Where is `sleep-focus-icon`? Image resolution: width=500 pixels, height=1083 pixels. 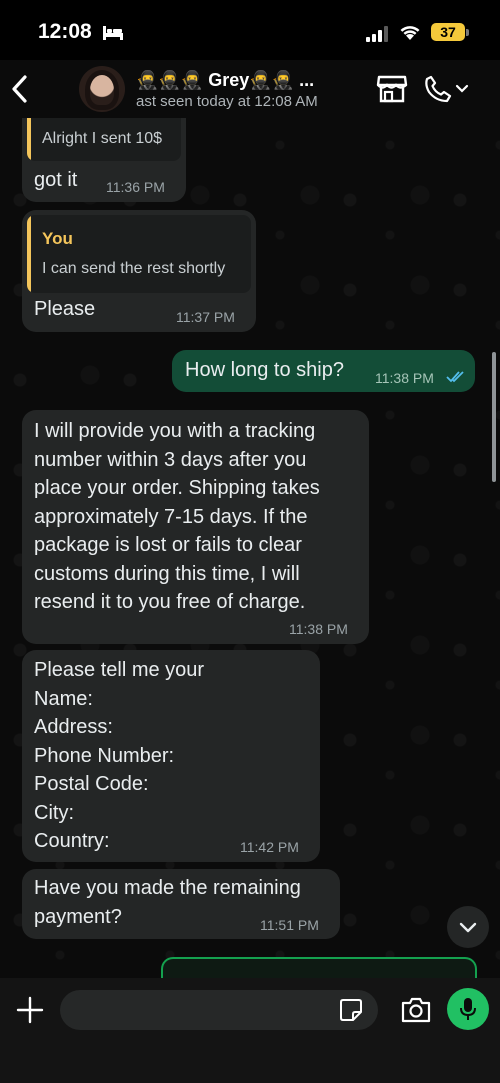
sleep-focus-icon is located at coordinates (113, 33).